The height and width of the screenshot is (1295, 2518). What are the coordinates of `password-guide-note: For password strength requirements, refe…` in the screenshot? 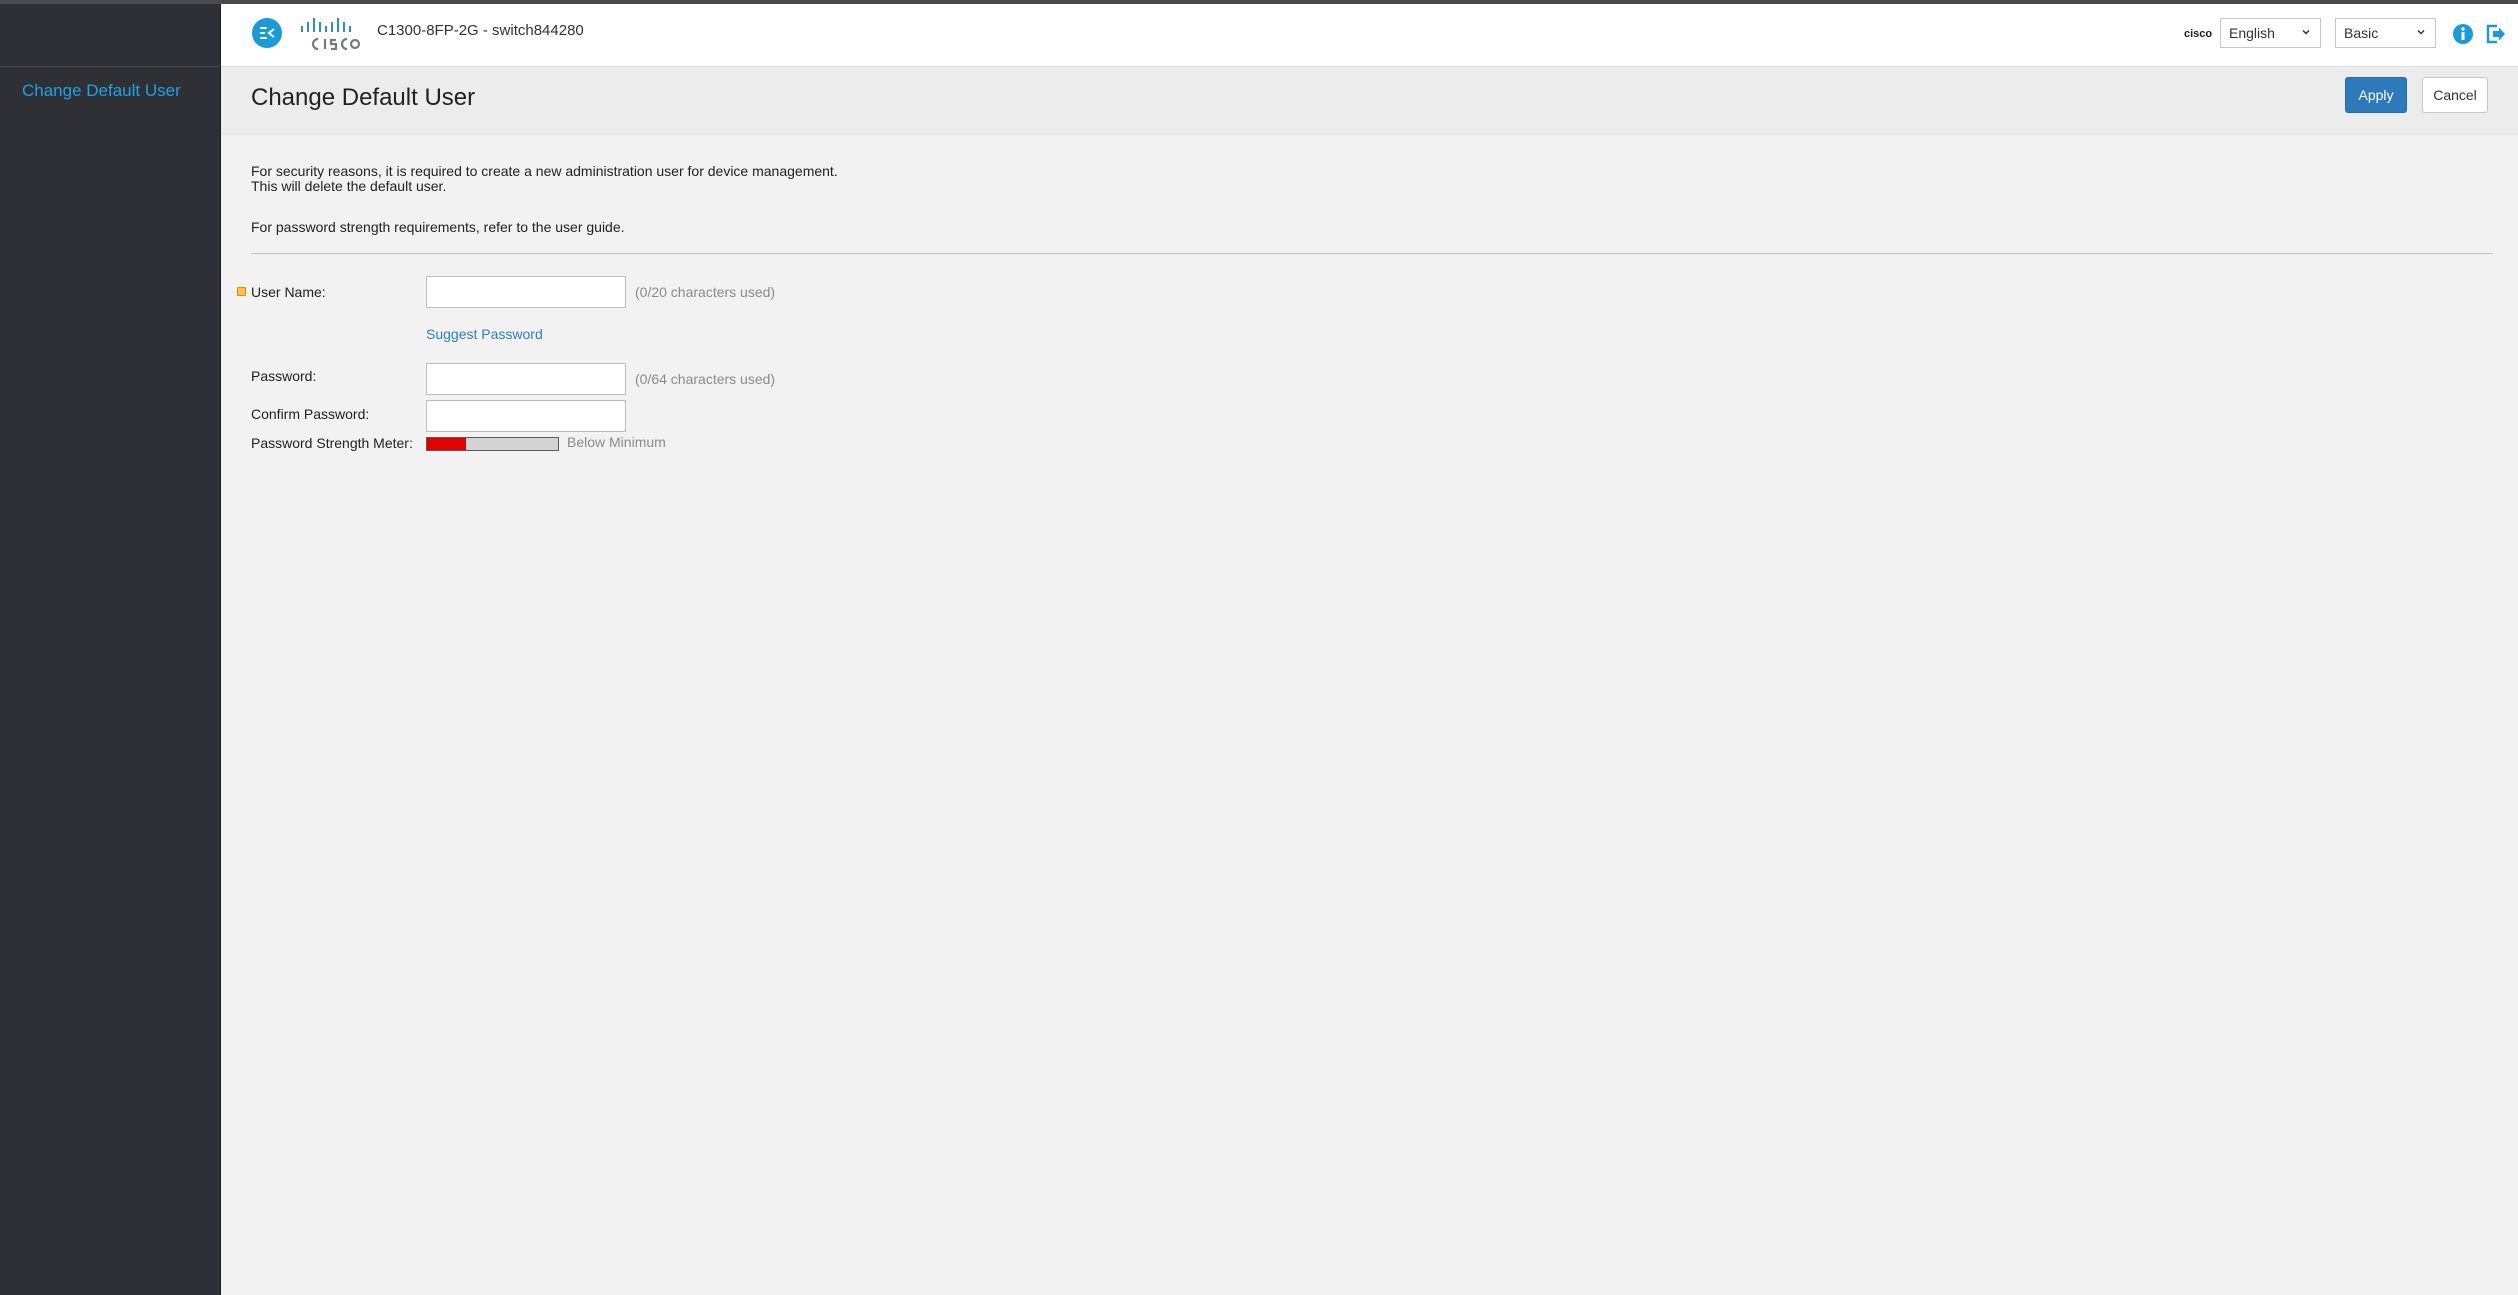 It's located at (438, 227).